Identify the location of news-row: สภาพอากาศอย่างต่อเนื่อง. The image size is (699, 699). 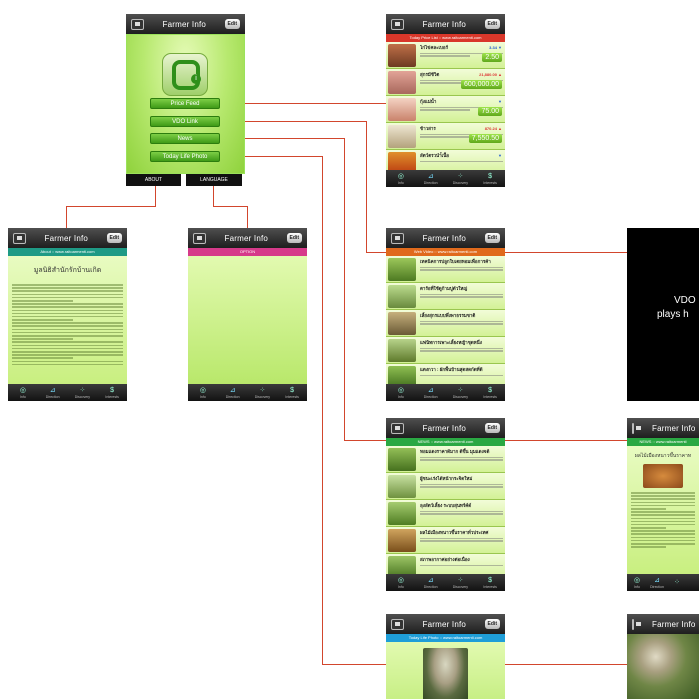
(445, 564).